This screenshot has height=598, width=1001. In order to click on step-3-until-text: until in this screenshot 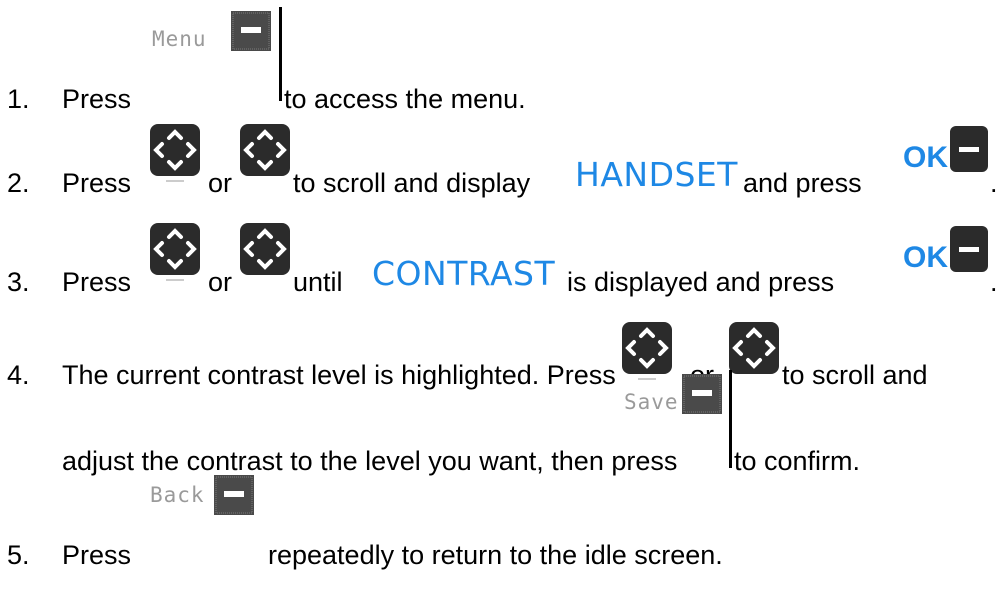, I will do `click(318, 282)`.